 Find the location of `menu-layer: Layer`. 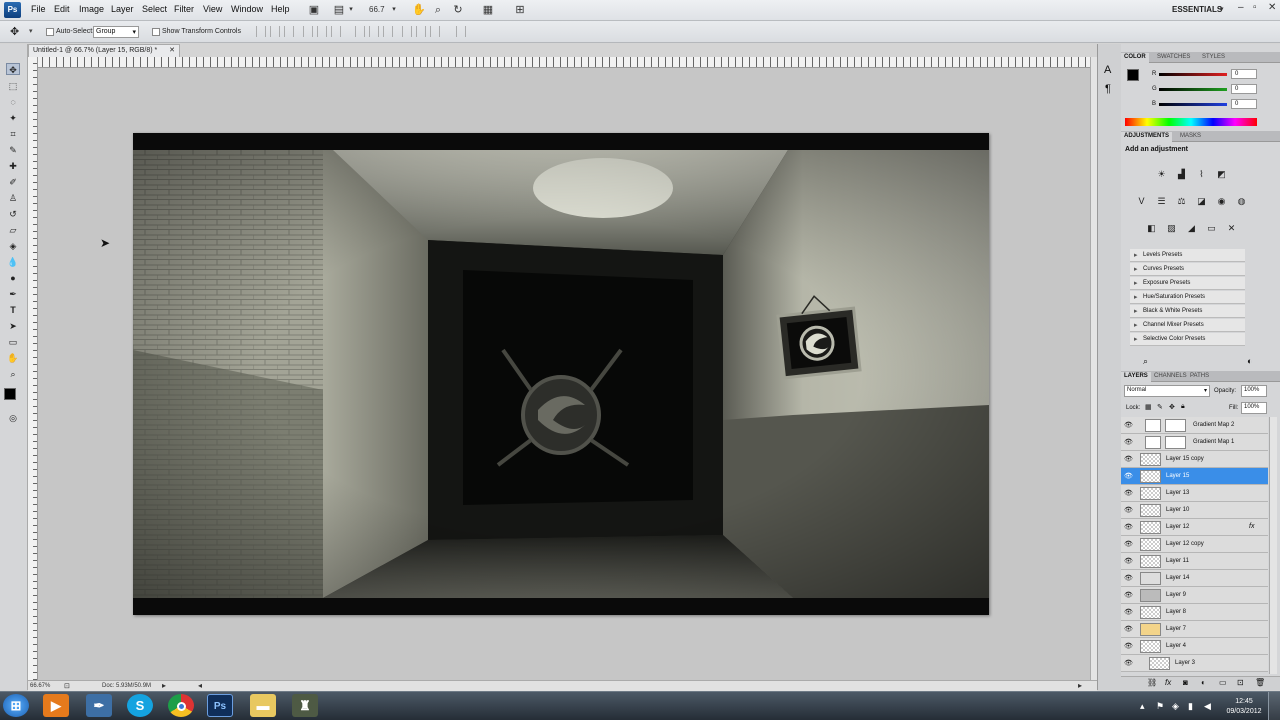

menu-layer: Layer is located at coordinates (122, 9).